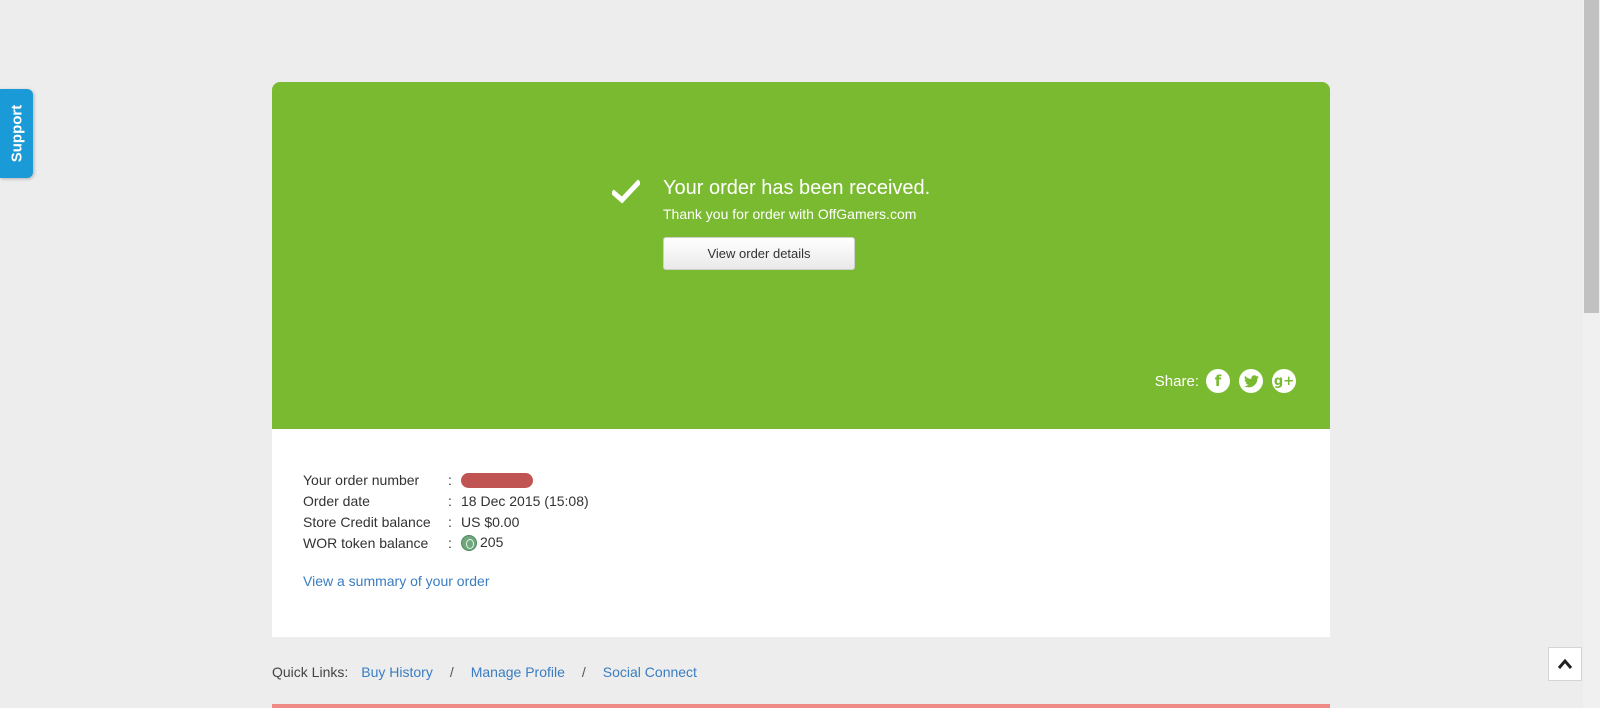 Image resolution: width=1600 pixels, height=708 pixels. Describe the element at coordinates (366, 542) in the screenshot. I see `wor-token-label: WOR token balance` at that location.